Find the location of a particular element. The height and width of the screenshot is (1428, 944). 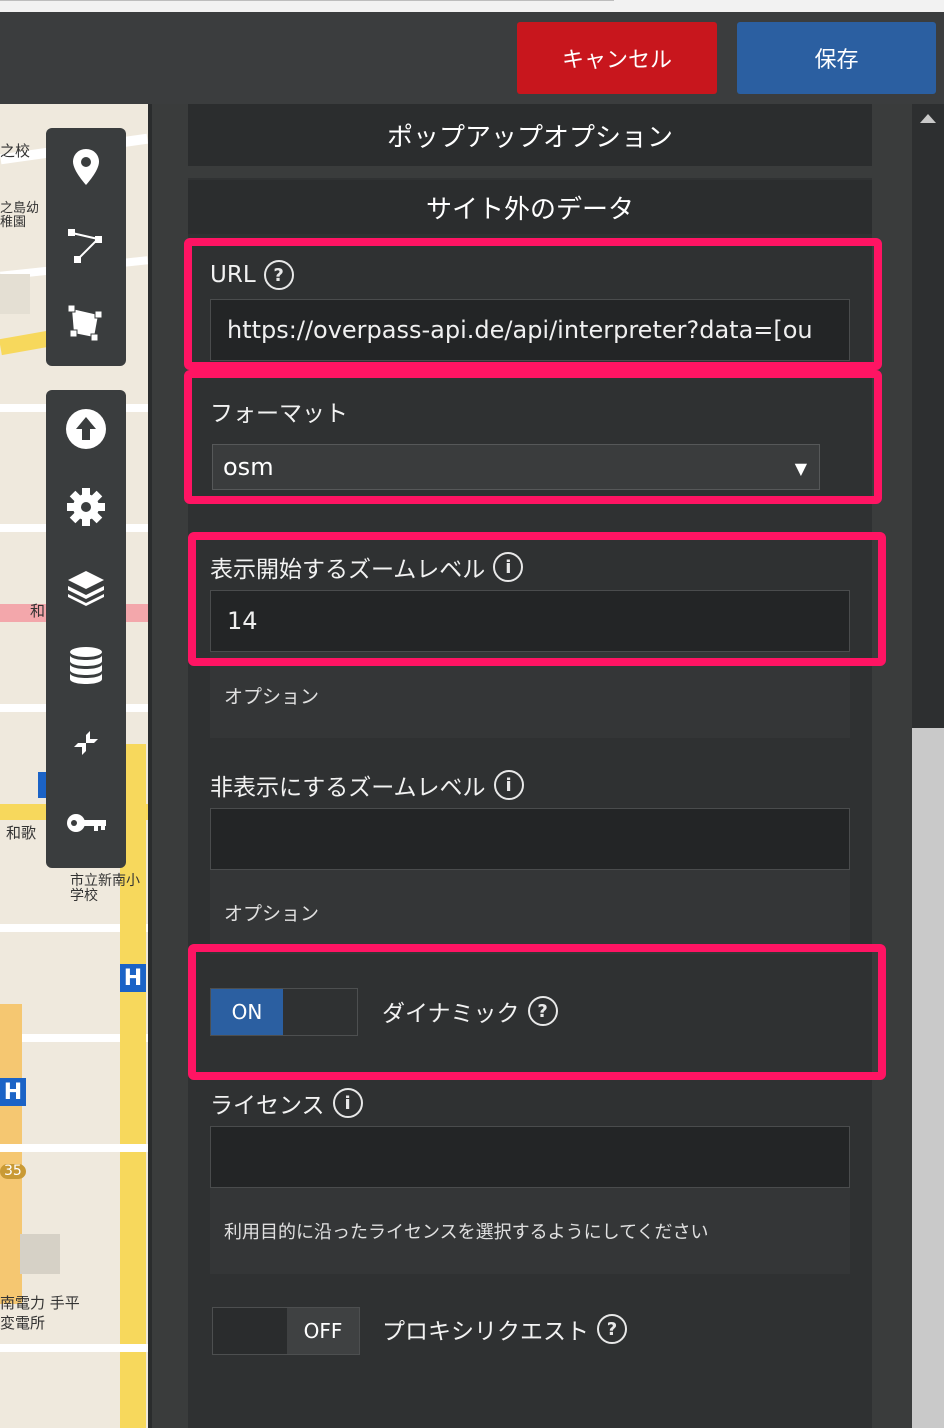

center-tool is located at coordinates (86, 743).